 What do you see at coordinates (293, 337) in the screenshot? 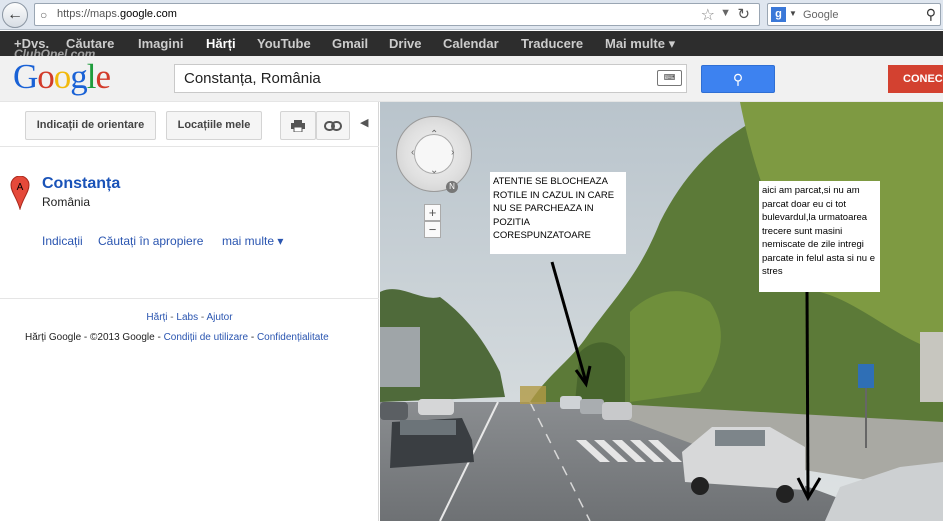
I see `privacy-link: Confidențialitate` at bounding box center [293, 337].